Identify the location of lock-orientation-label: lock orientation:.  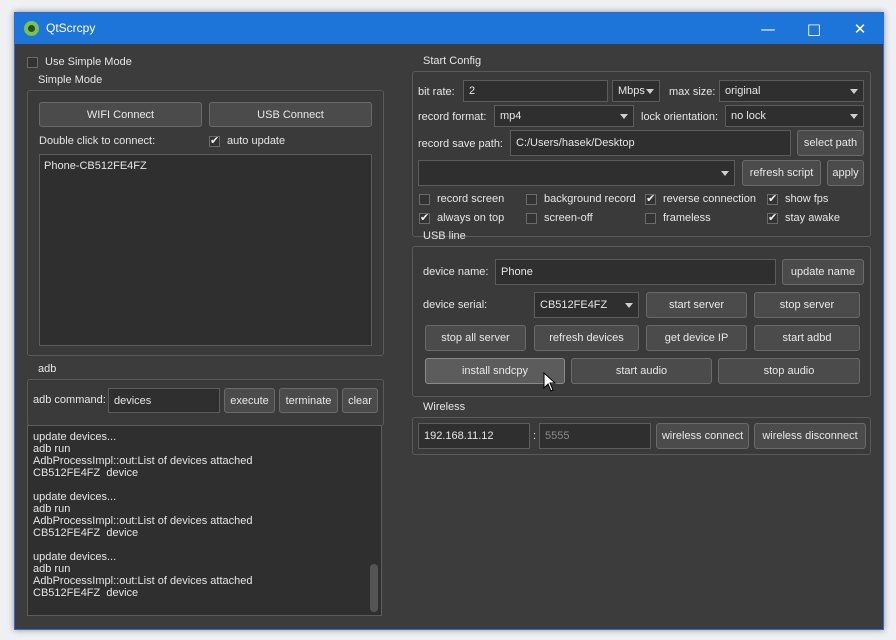
(680, 117).